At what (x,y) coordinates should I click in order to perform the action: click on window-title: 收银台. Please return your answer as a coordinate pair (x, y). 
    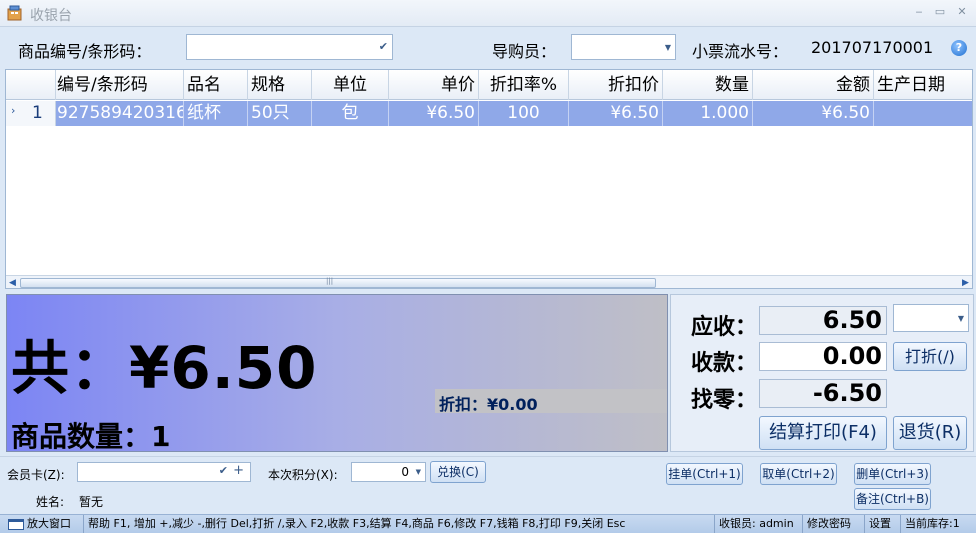
    Looking at the image, I should click on (51, 16).